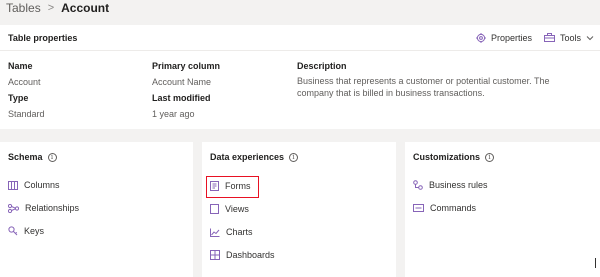 This screenshot has width=600, height=277. I want to click on schema-title-text: Schema, so click(25, 157).